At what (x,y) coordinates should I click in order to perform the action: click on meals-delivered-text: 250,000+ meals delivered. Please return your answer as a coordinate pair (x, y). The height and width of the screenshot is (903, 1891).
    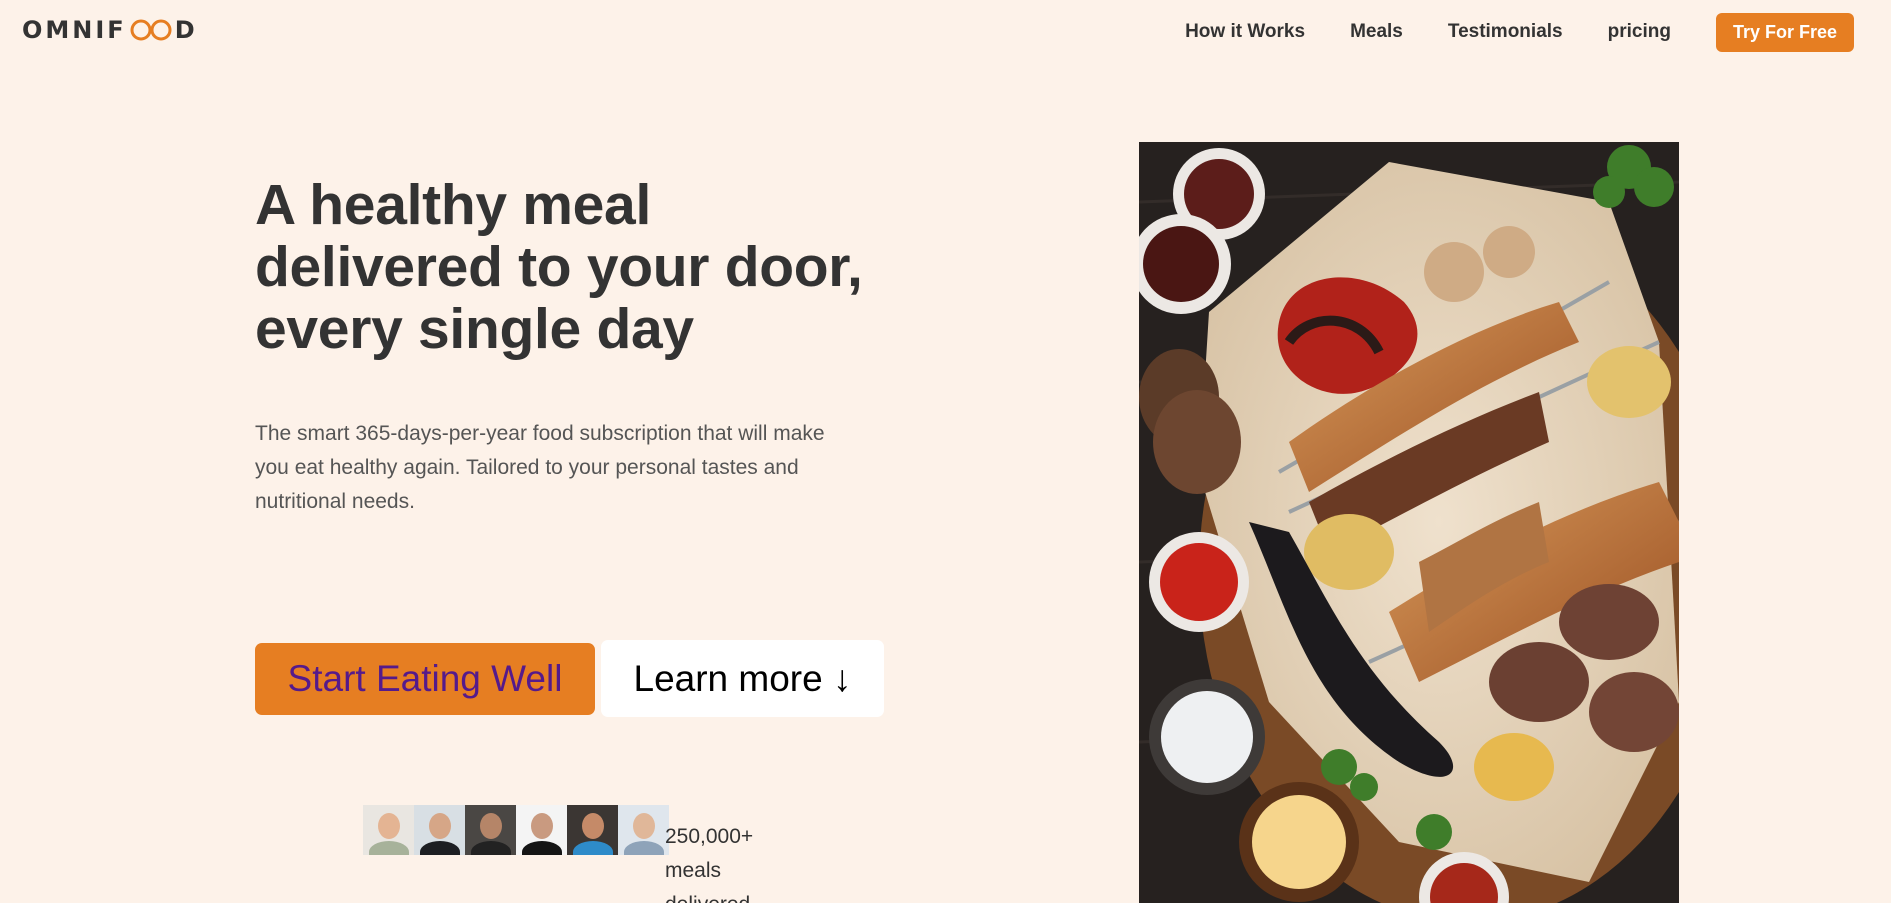
    Looking at the image, I should click on (709, 864).